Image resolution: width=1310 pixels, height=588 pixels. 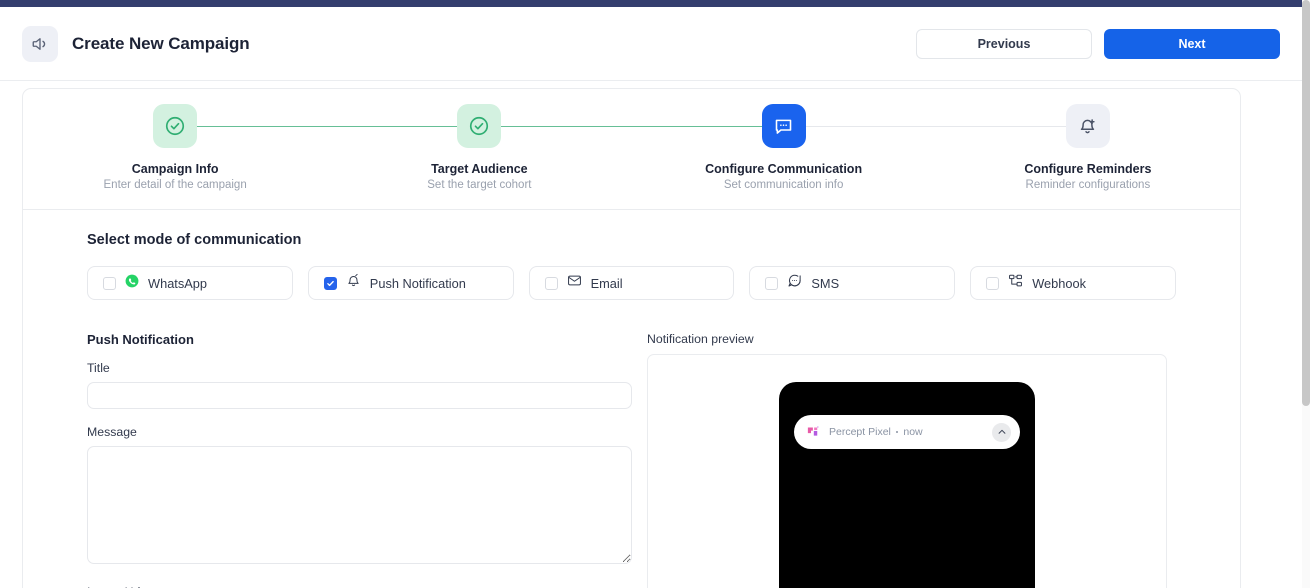 What do you see at coordinates (417, 283) in the screenshot?
I see `mode-label: Push Notification` at bounding box center [417, 283].